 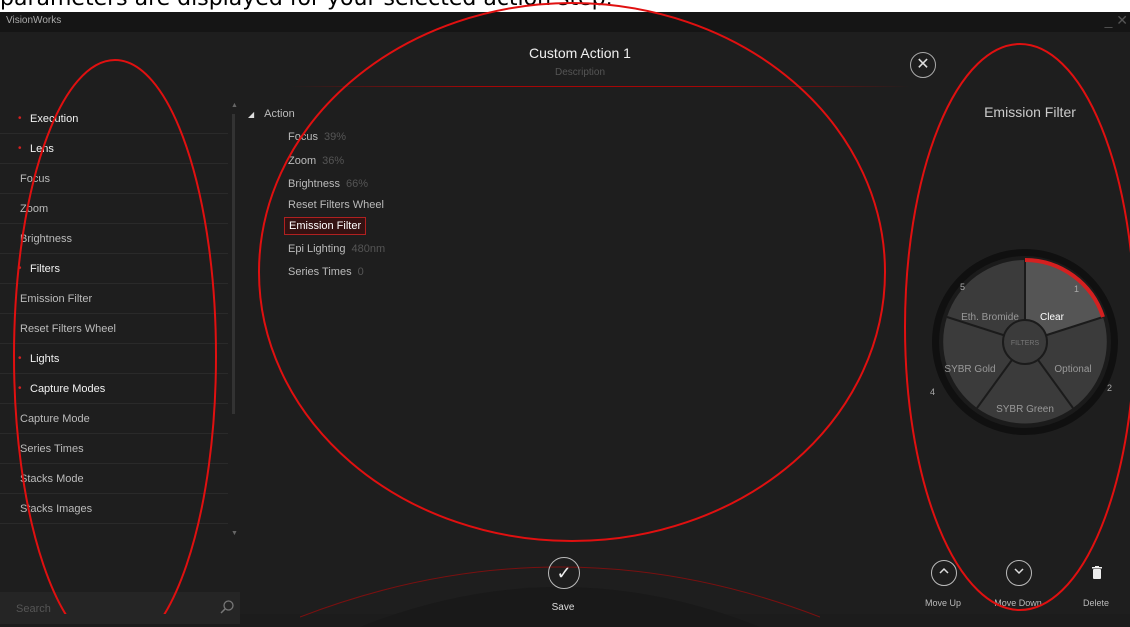 What do you see at coordinates (114, 479) in the screenshot?
I see `sidebar-item-stacks-mode: Stacks Mode` at bounding box center [114, 479].